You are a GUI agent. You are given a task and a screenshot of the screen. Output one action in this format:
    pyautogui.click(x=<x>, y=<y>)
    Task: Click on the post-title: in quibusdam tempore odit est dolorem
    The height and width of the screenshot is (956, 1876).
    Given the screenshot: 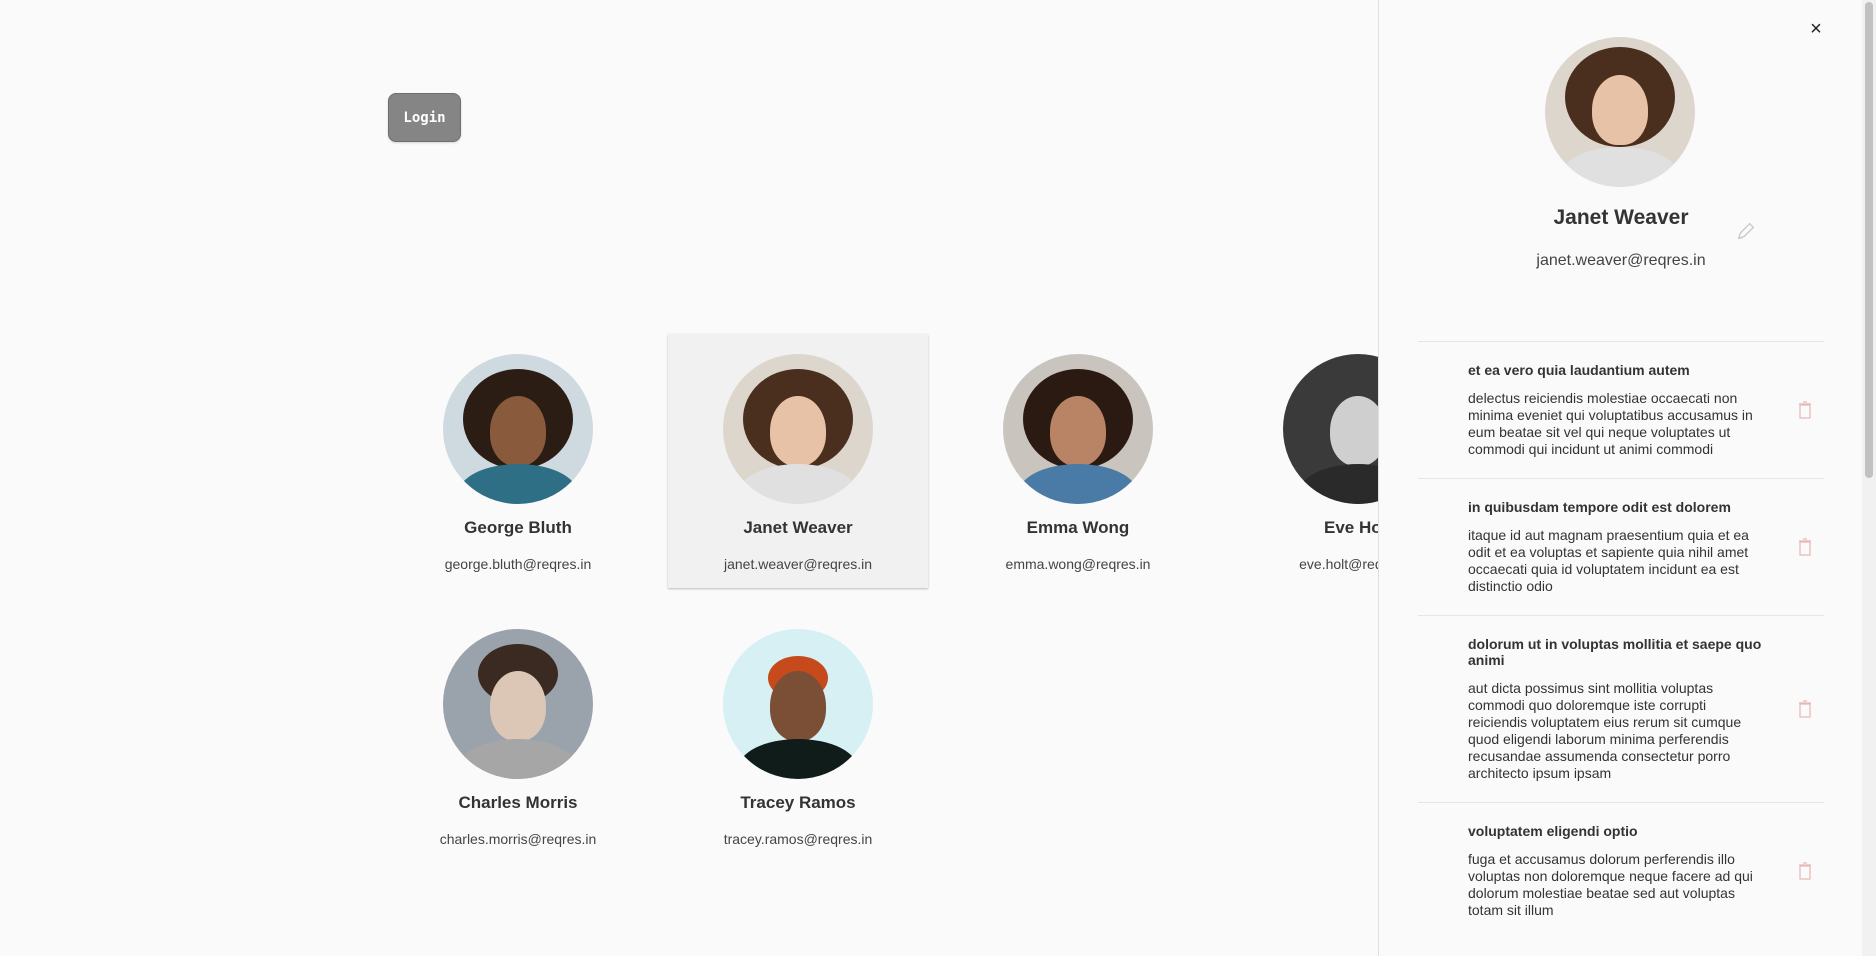 What is the action you would take?
    pyautogui.click(x=1599, y=507)
    